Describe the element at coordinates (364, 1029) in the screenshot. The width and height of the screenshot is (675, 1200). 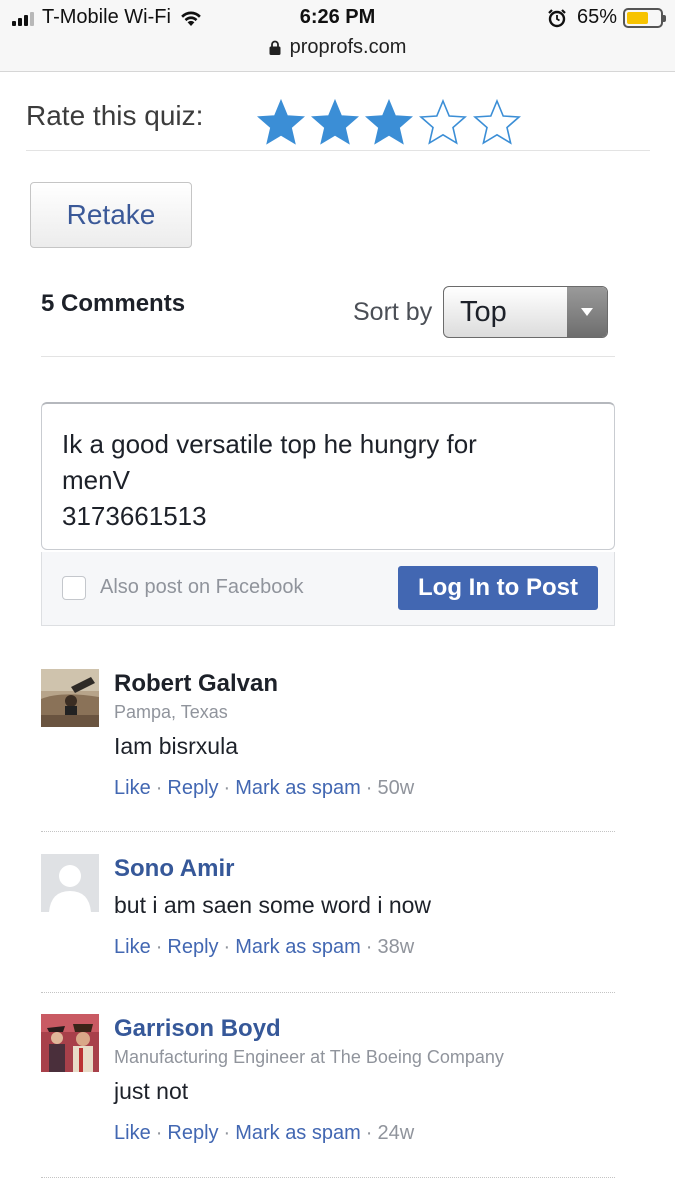
I see `comment-author: Garrison Boyd` at that location.